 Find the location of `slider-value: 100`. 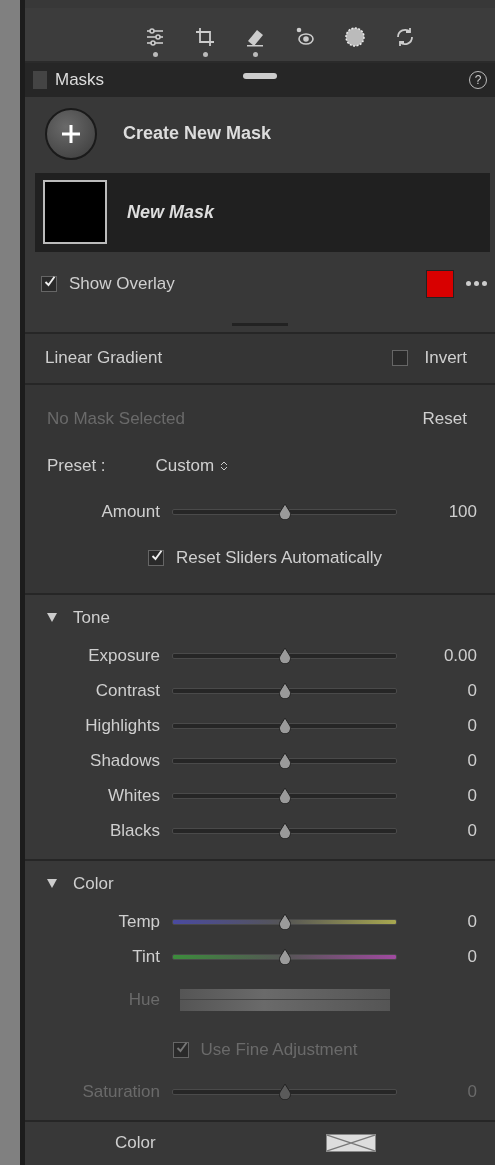

slider-value: 100 is located at coordinates (462, 511).